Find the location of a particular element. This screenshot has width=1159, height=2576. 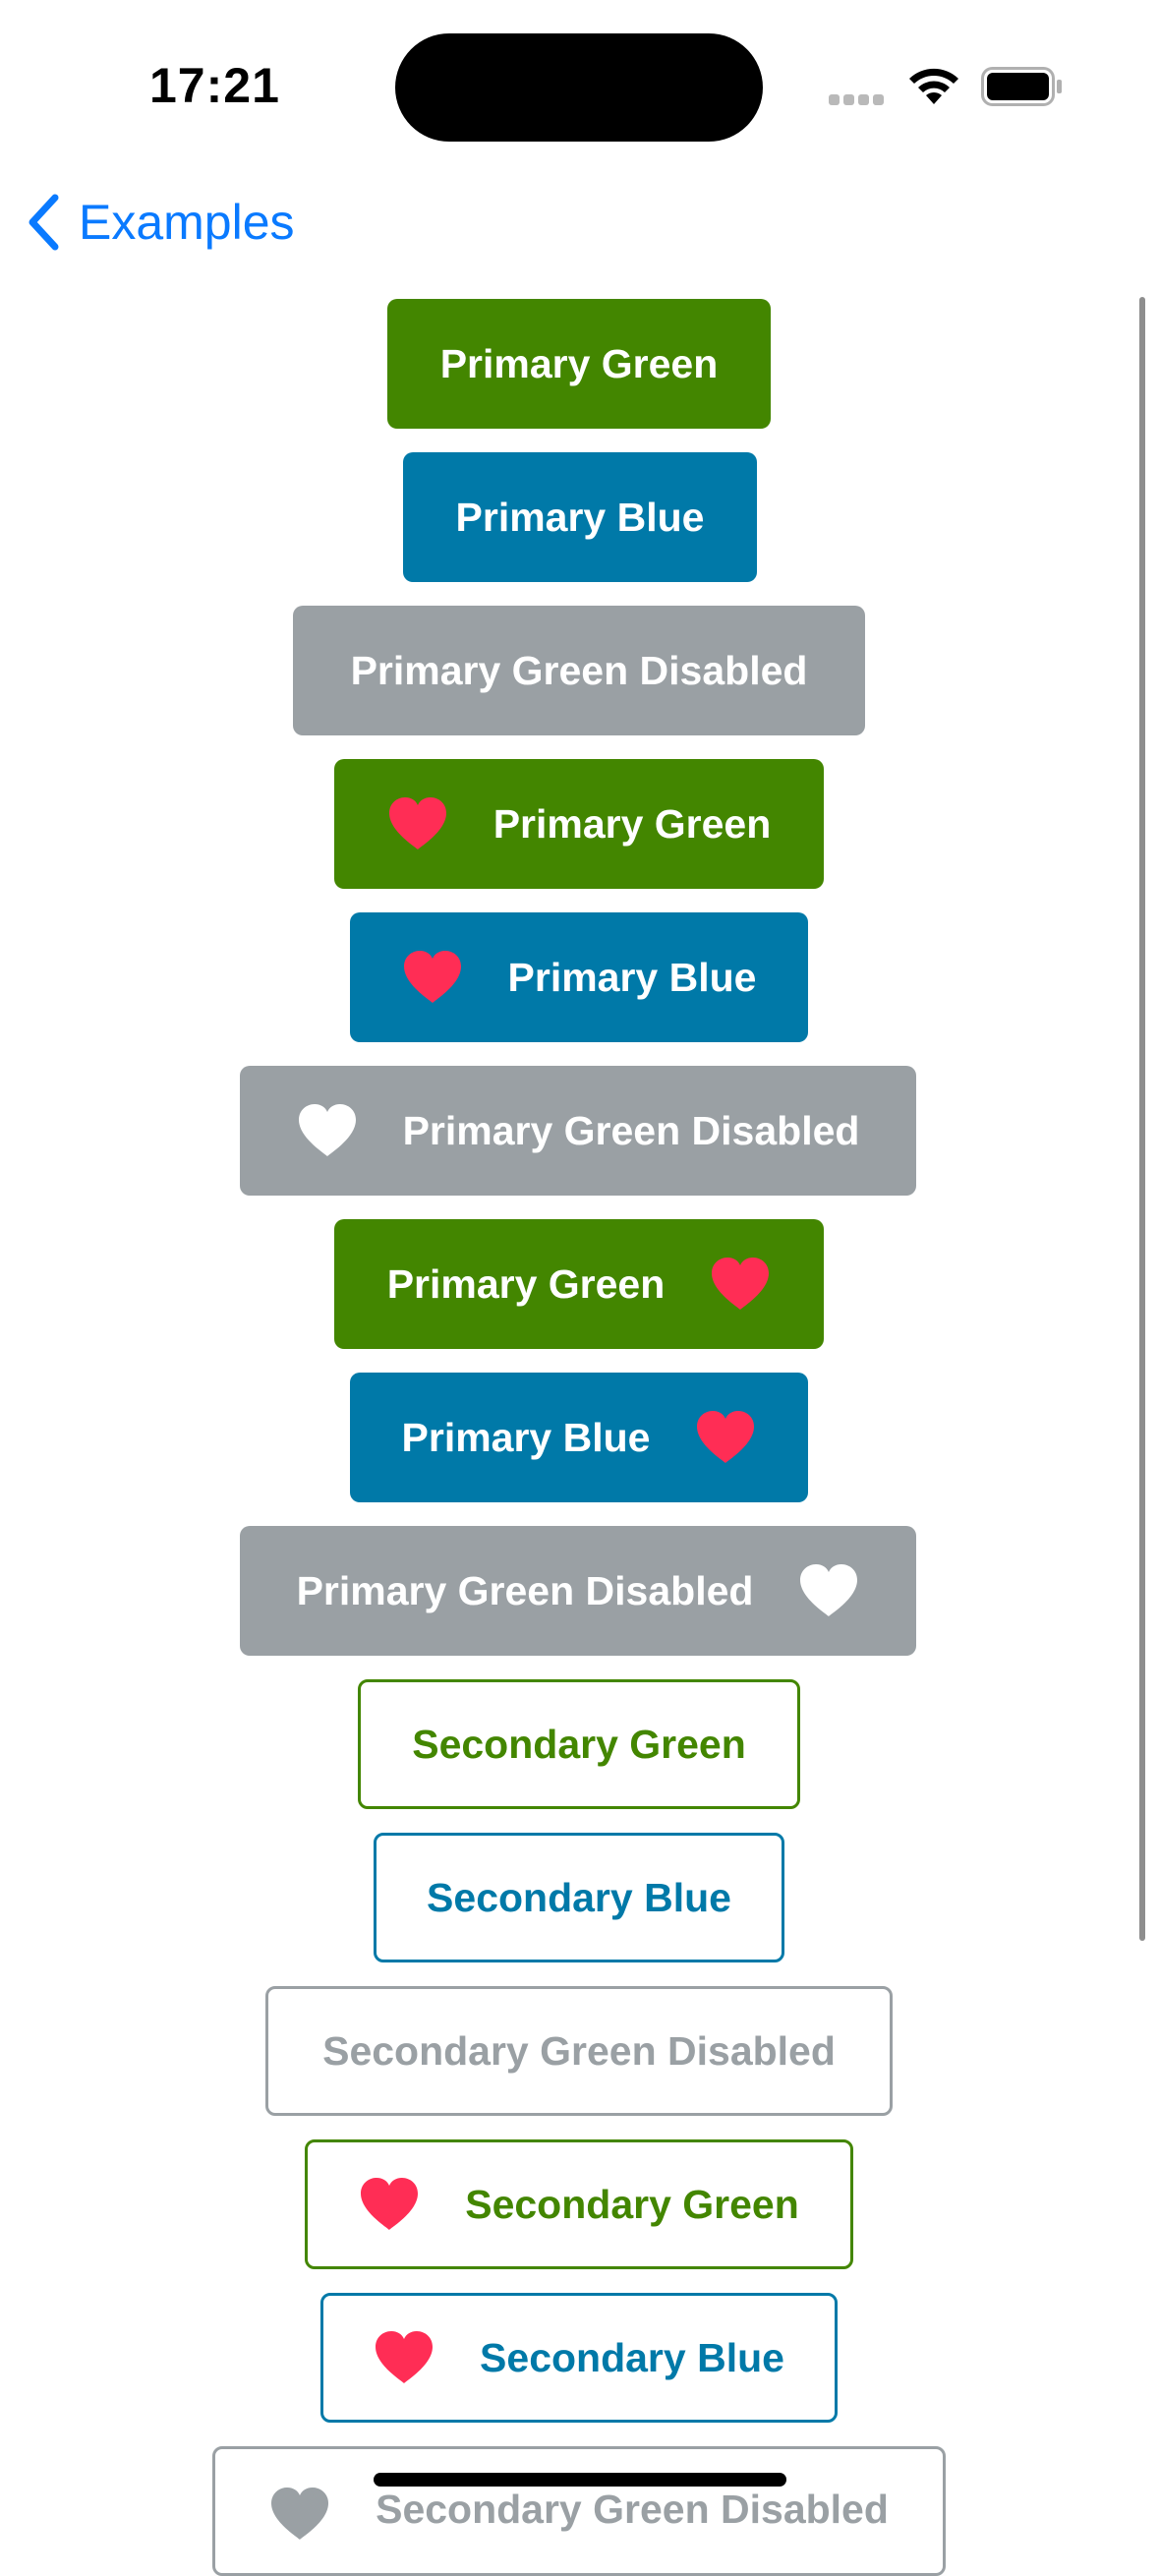

wifi-icon is located at coordinates (934, 86).